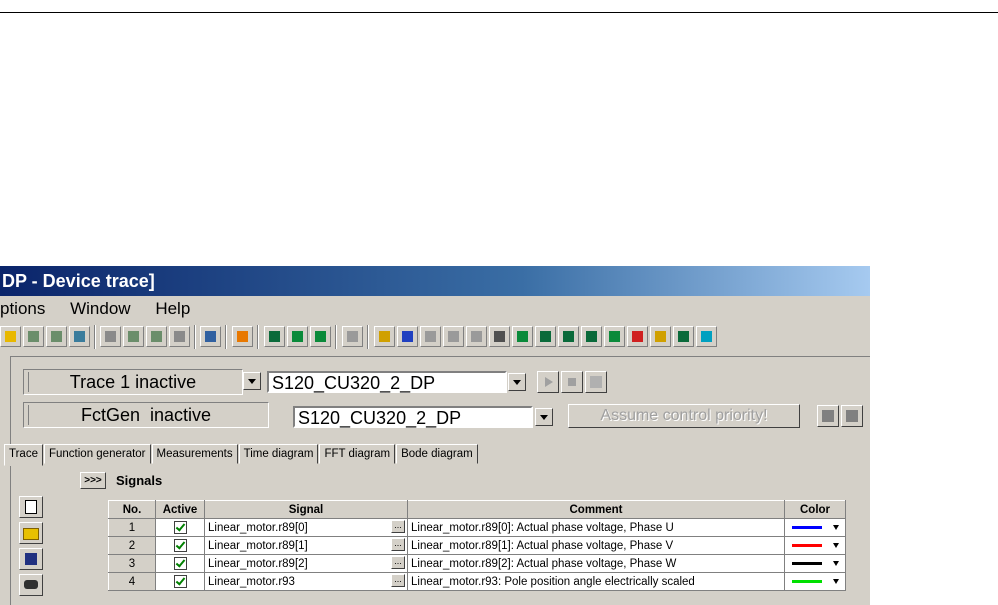 Image resolution: width=998 pixels, height=605 pixels. I want to click on trace-device-value: S120_CU320_2_DP, so click(354, 383).